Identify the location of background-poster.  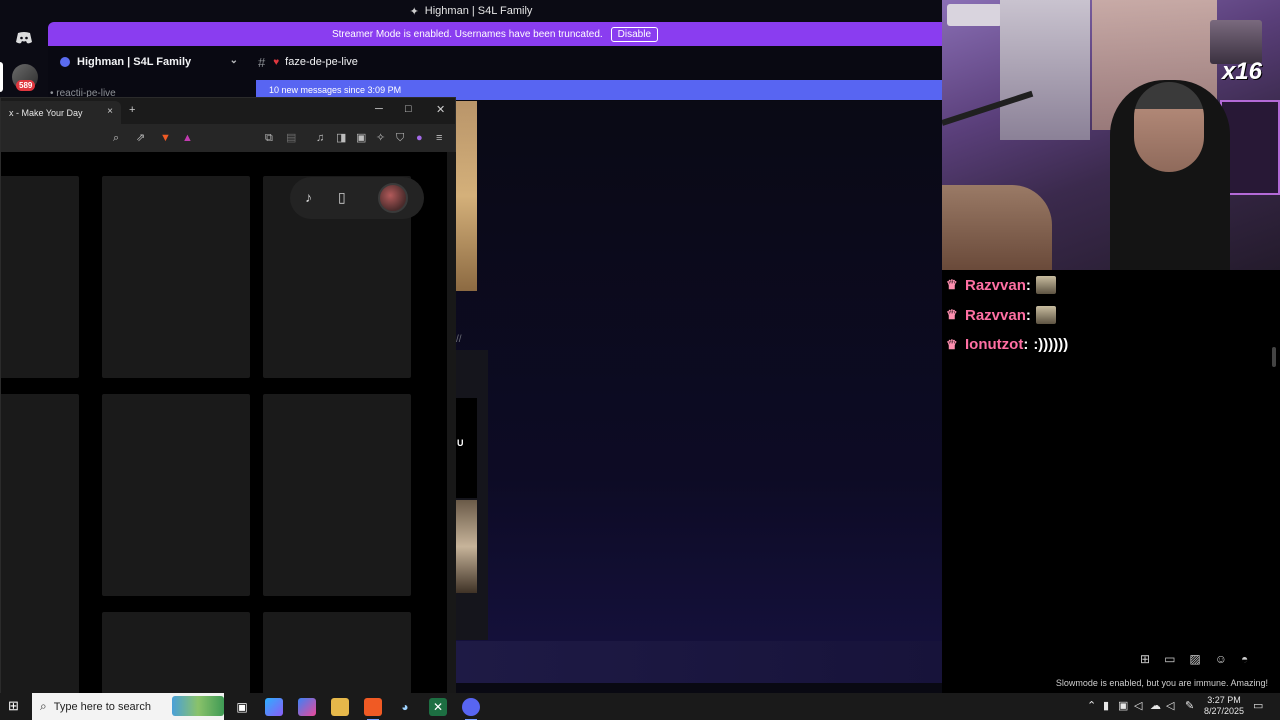
(1045, 70).